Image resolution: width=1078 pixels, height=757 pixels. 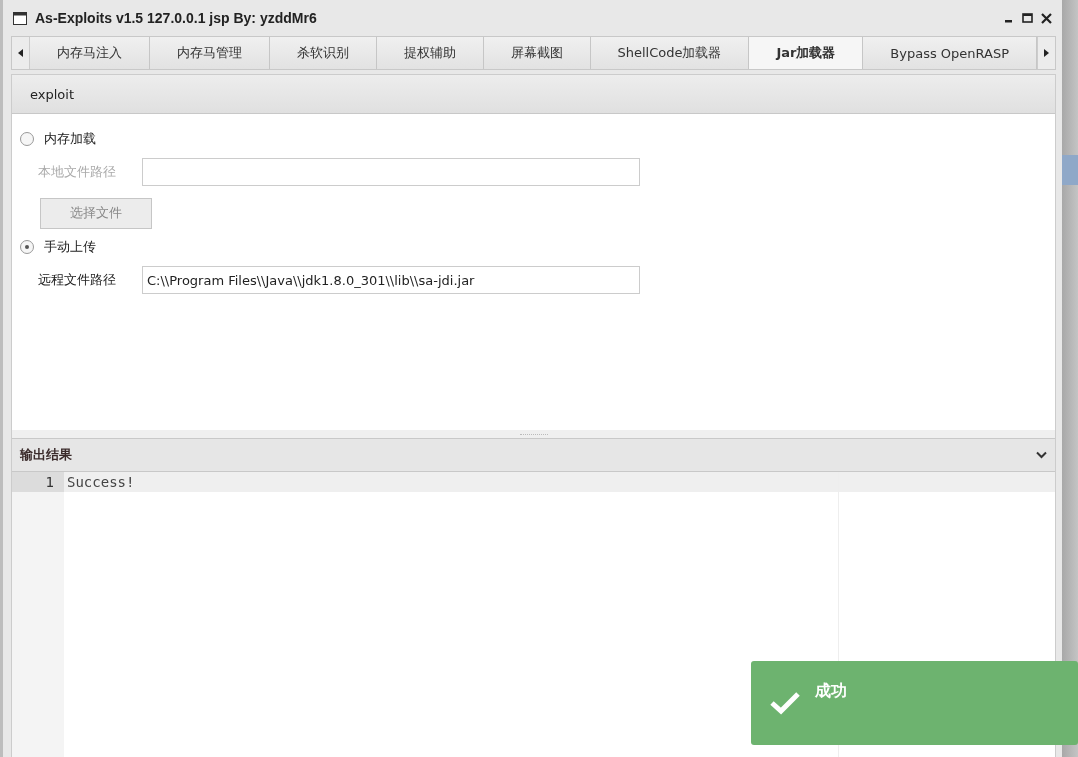 What do you see at coordinates (209, 53) in the screenshot?
I see `tab: 内存马管理` at bounding box center [209, 53].